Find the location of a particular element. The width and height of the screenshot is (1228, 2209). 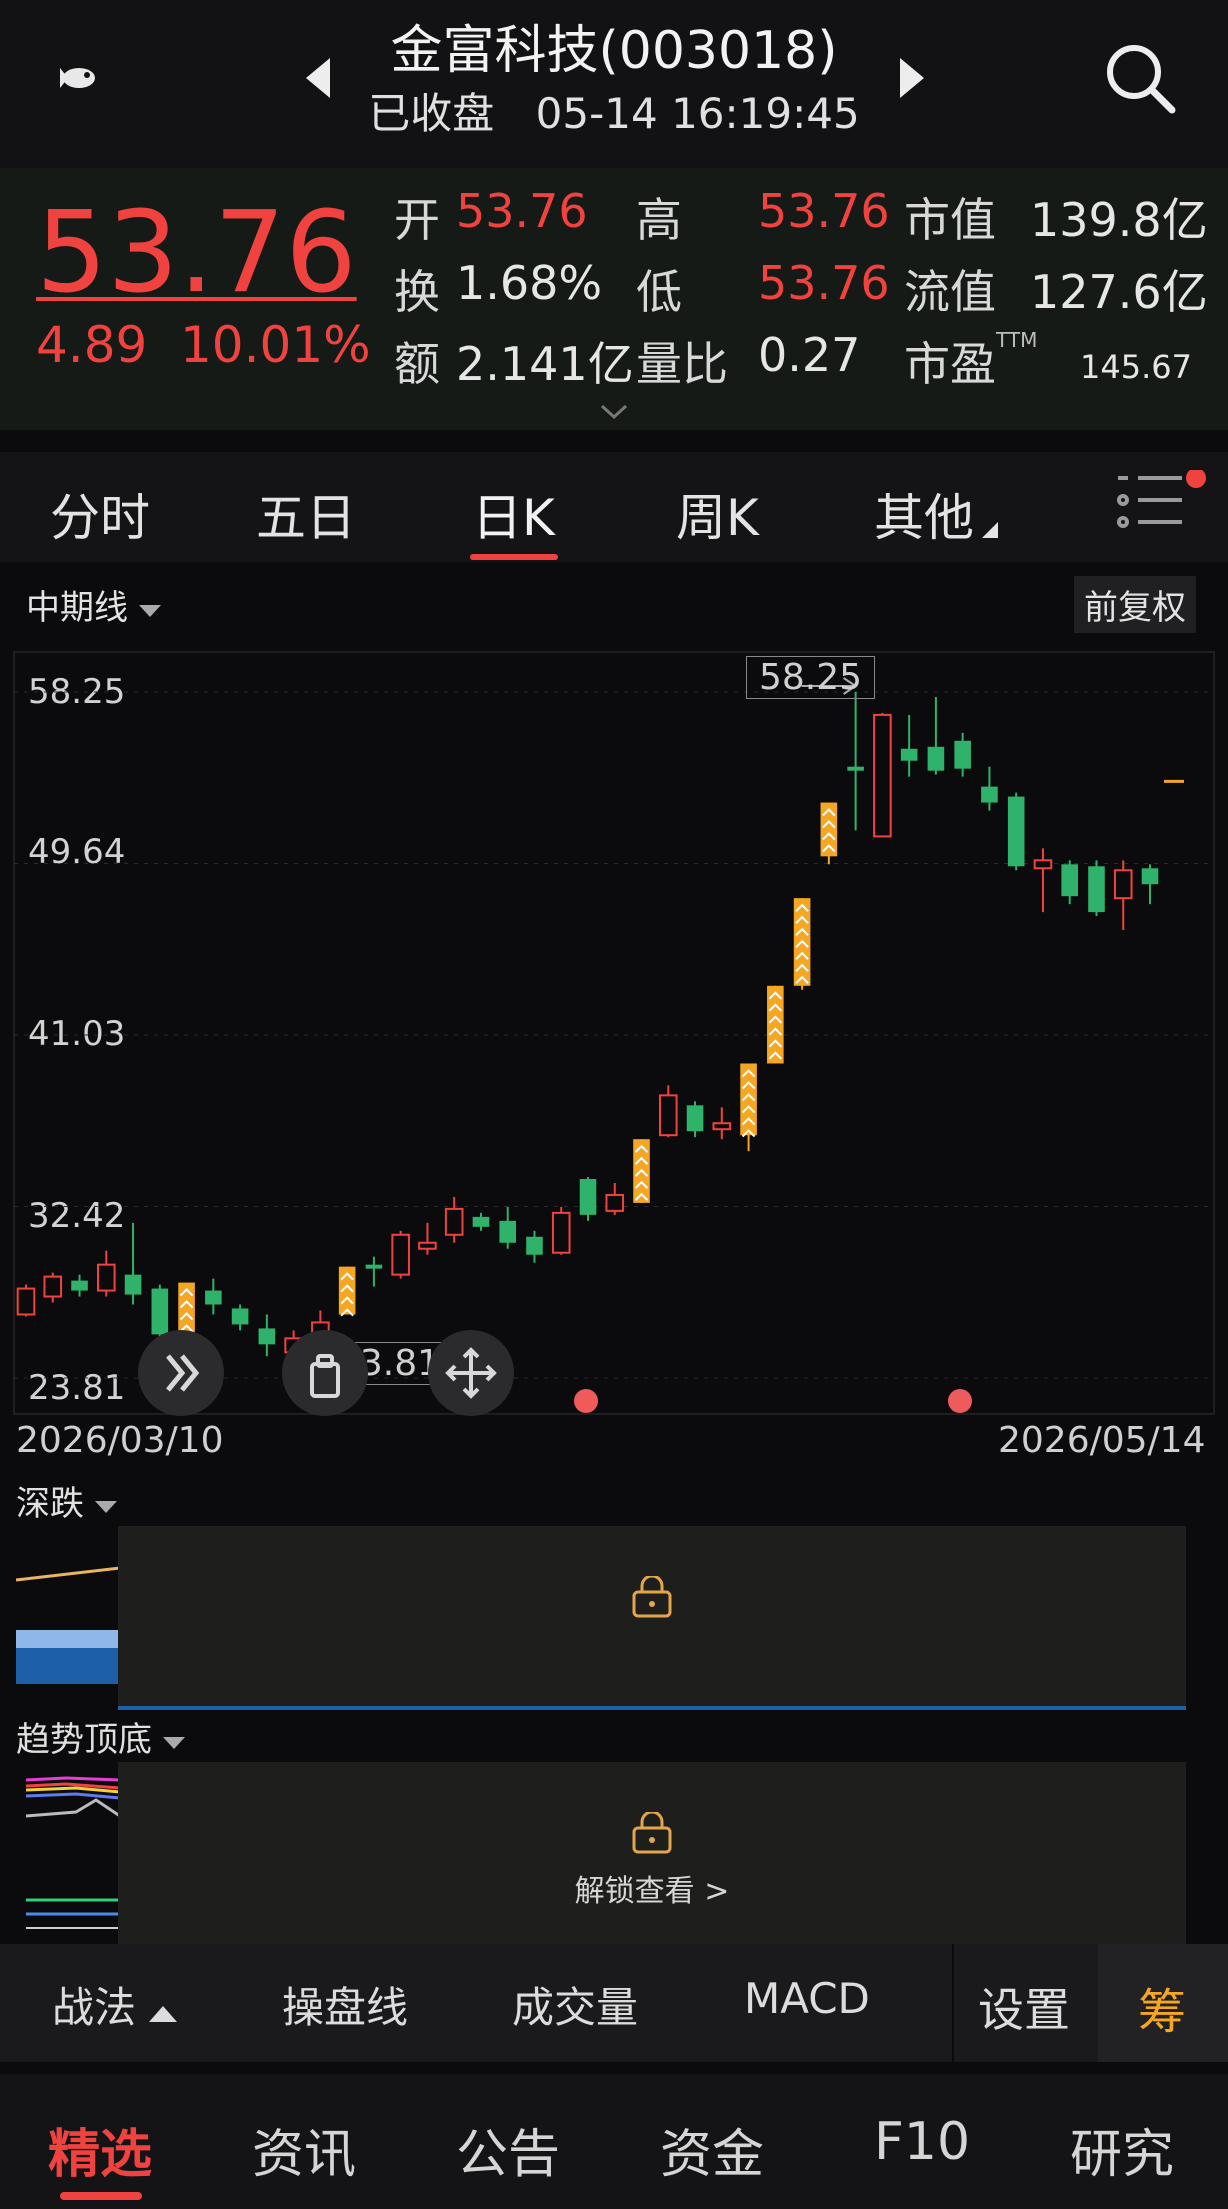

expand-chevron-icon is located at coordinates (614, 414).